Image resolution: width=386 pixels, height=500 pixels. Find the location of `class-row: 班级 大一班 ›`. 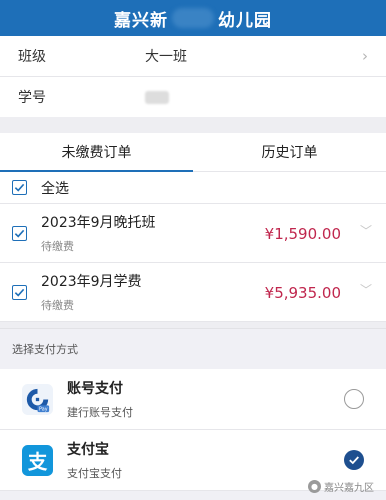

class-row: 班级 大一班 › is located at coordinates (193, 56).